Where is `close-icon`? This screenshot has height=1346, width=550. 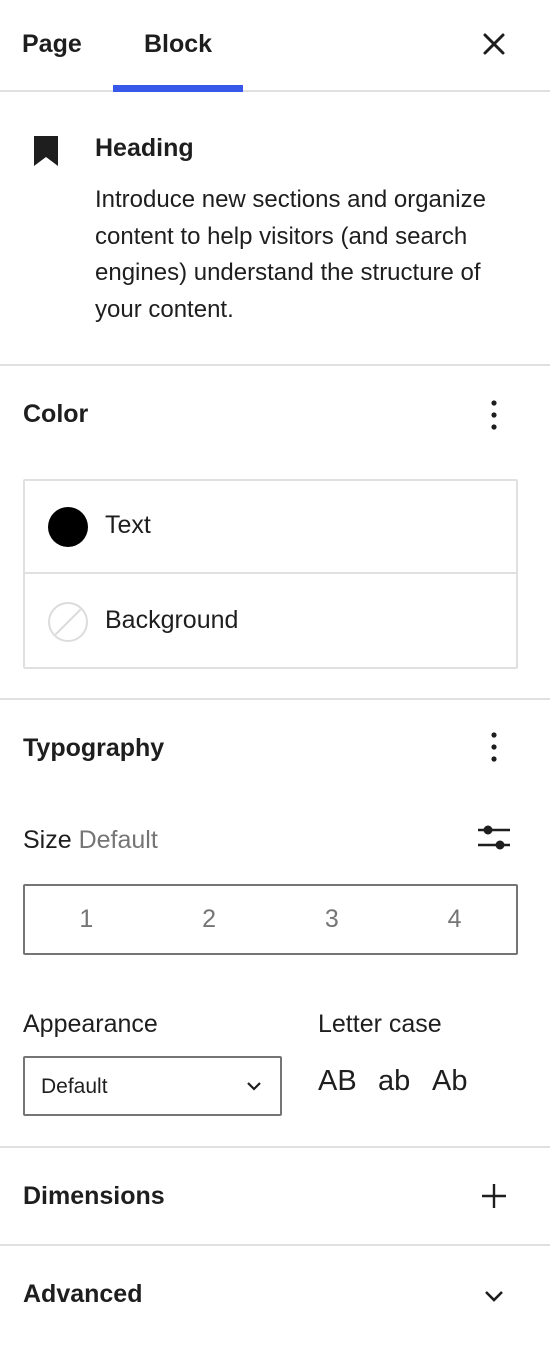 close-icon is located at coordinates (494, 44).